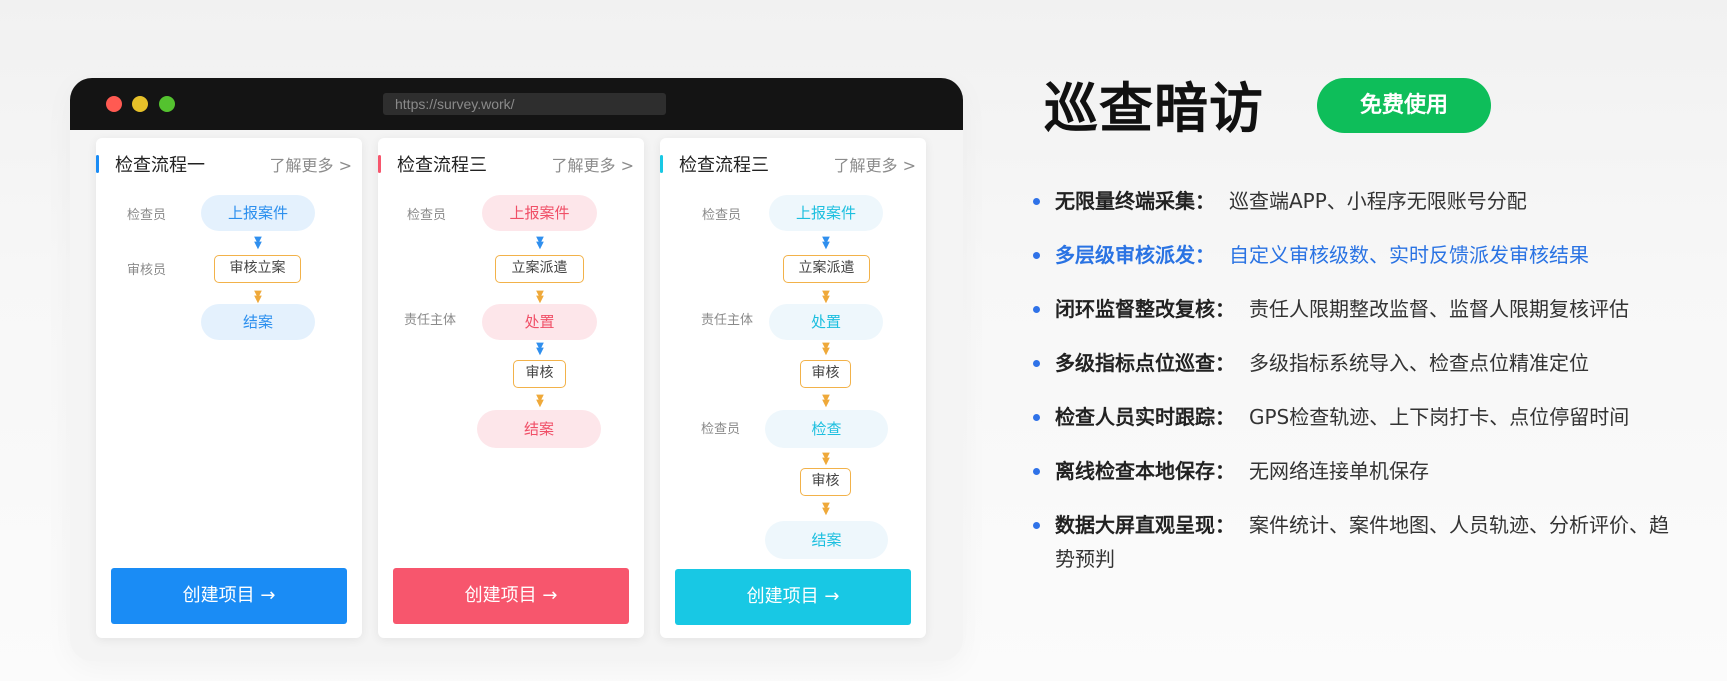 The width and height of the screenshot is (1727, 681). Describe the element at coordinates (1125, 255) in the screenshot. I see `feature-label: 多层级审核派发` at that location.